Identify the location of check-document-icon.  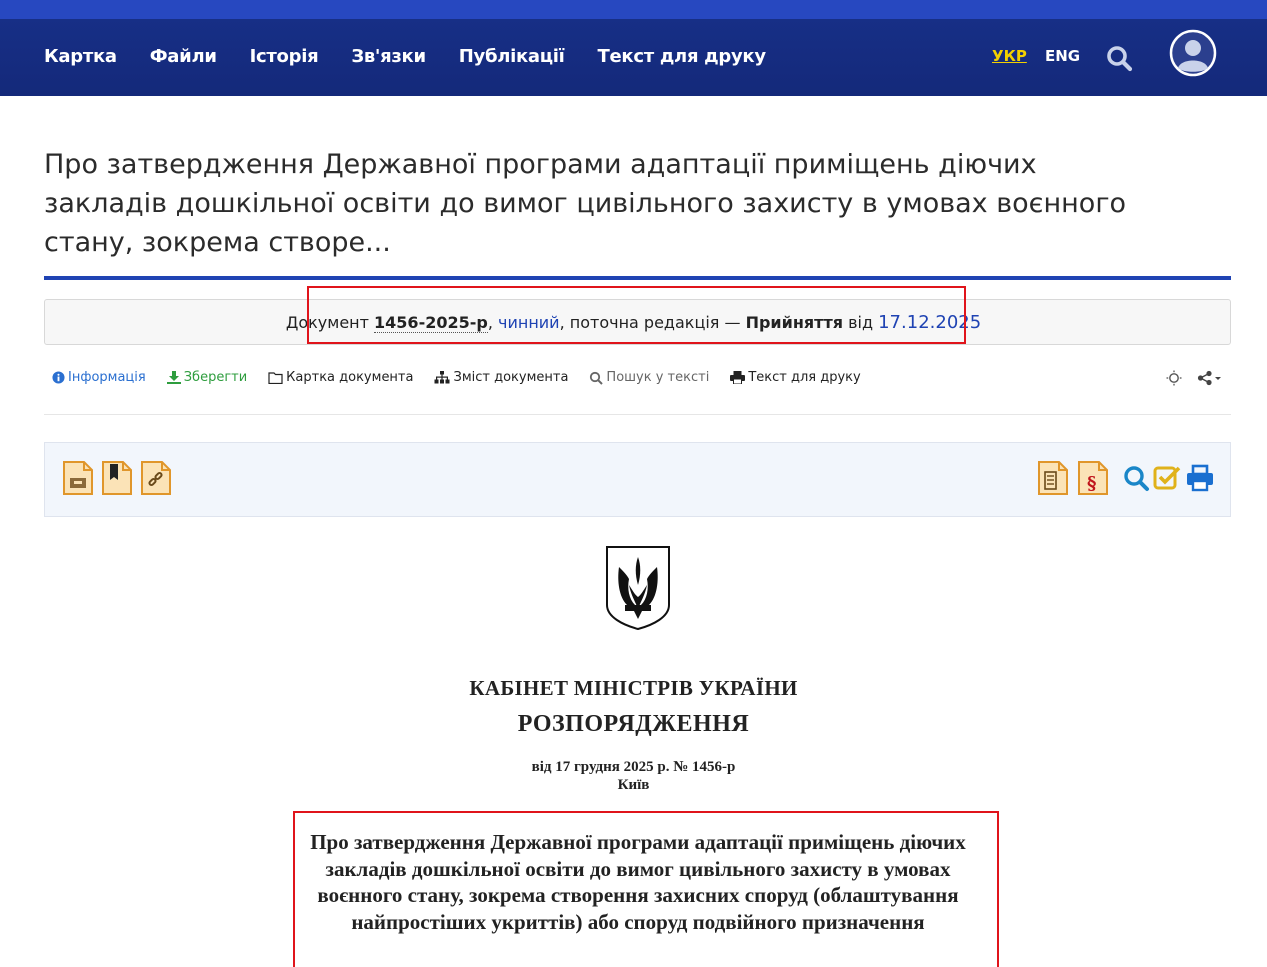
(1168, 478).